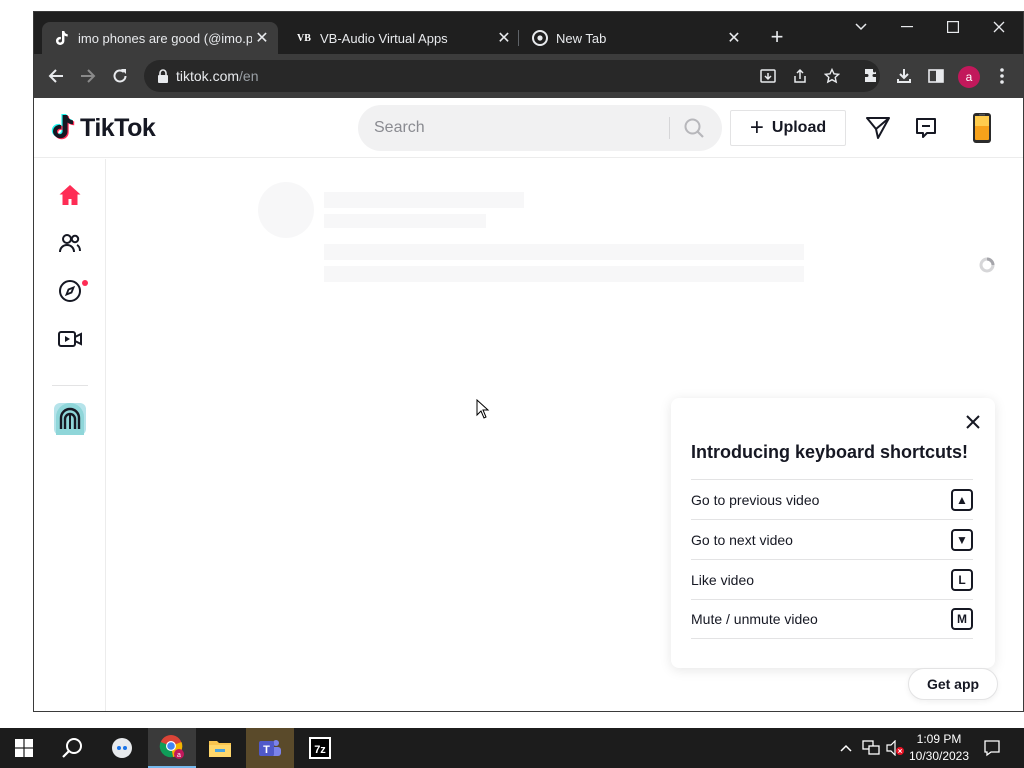 This screenshot has height=768, width=1024. I want to click on remote-app-icon, so click(122, 748).